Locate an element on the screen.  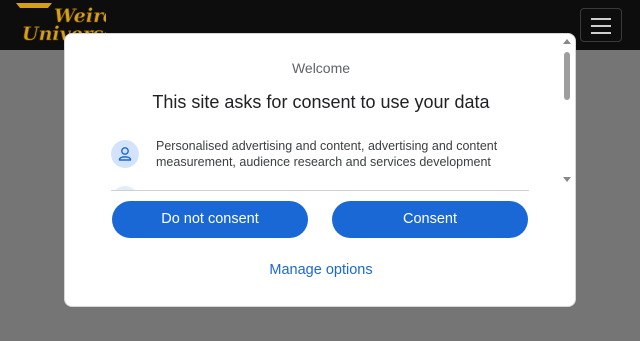
scroll-up-arrow-icon is located at coordinates (567, 41).